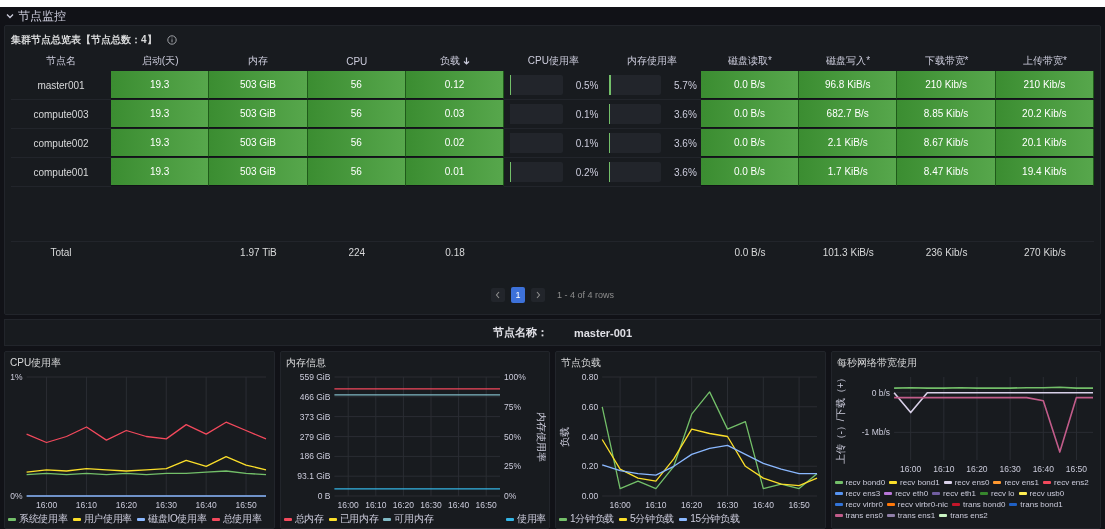  What do you see at coordinates (356, 172) in the screenshot?
I see `table-cell: 56` at bounding box center [356, 172].